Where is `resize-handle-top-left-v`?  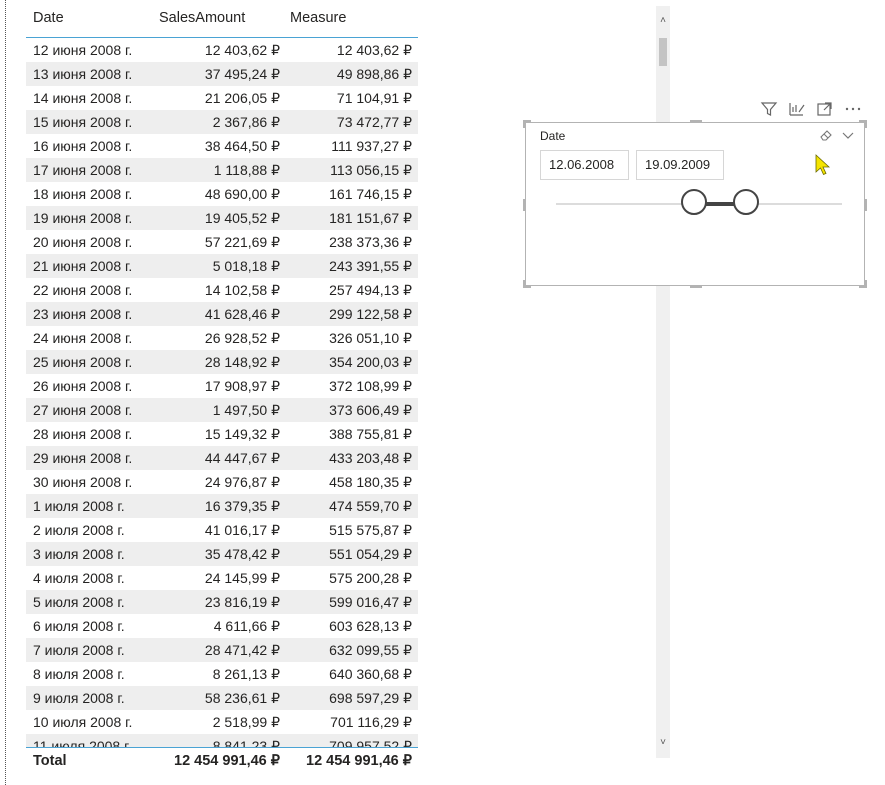
resize-handle-top-left-v is located at coordinates (524, 124).